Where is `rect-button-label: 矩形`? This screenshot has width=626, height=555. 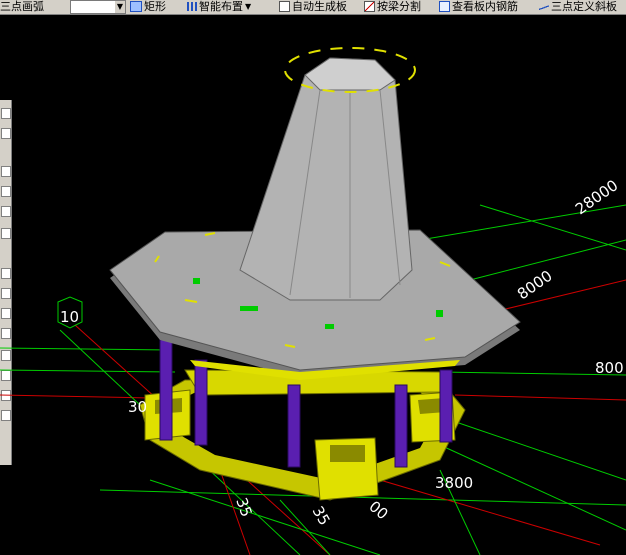
rect-button-label: 矩形 is located at coordinates (155, 6).